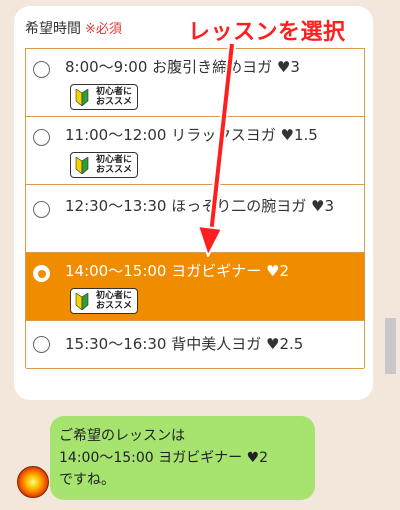 The image size is (400, 510). Describe the element at coordinates (182, 458) in the screenshot. I see `chat-bubble: ご希望のレッスンは 14:00～15:00 ヨガビギナー ♥2 ですね。` at that location.